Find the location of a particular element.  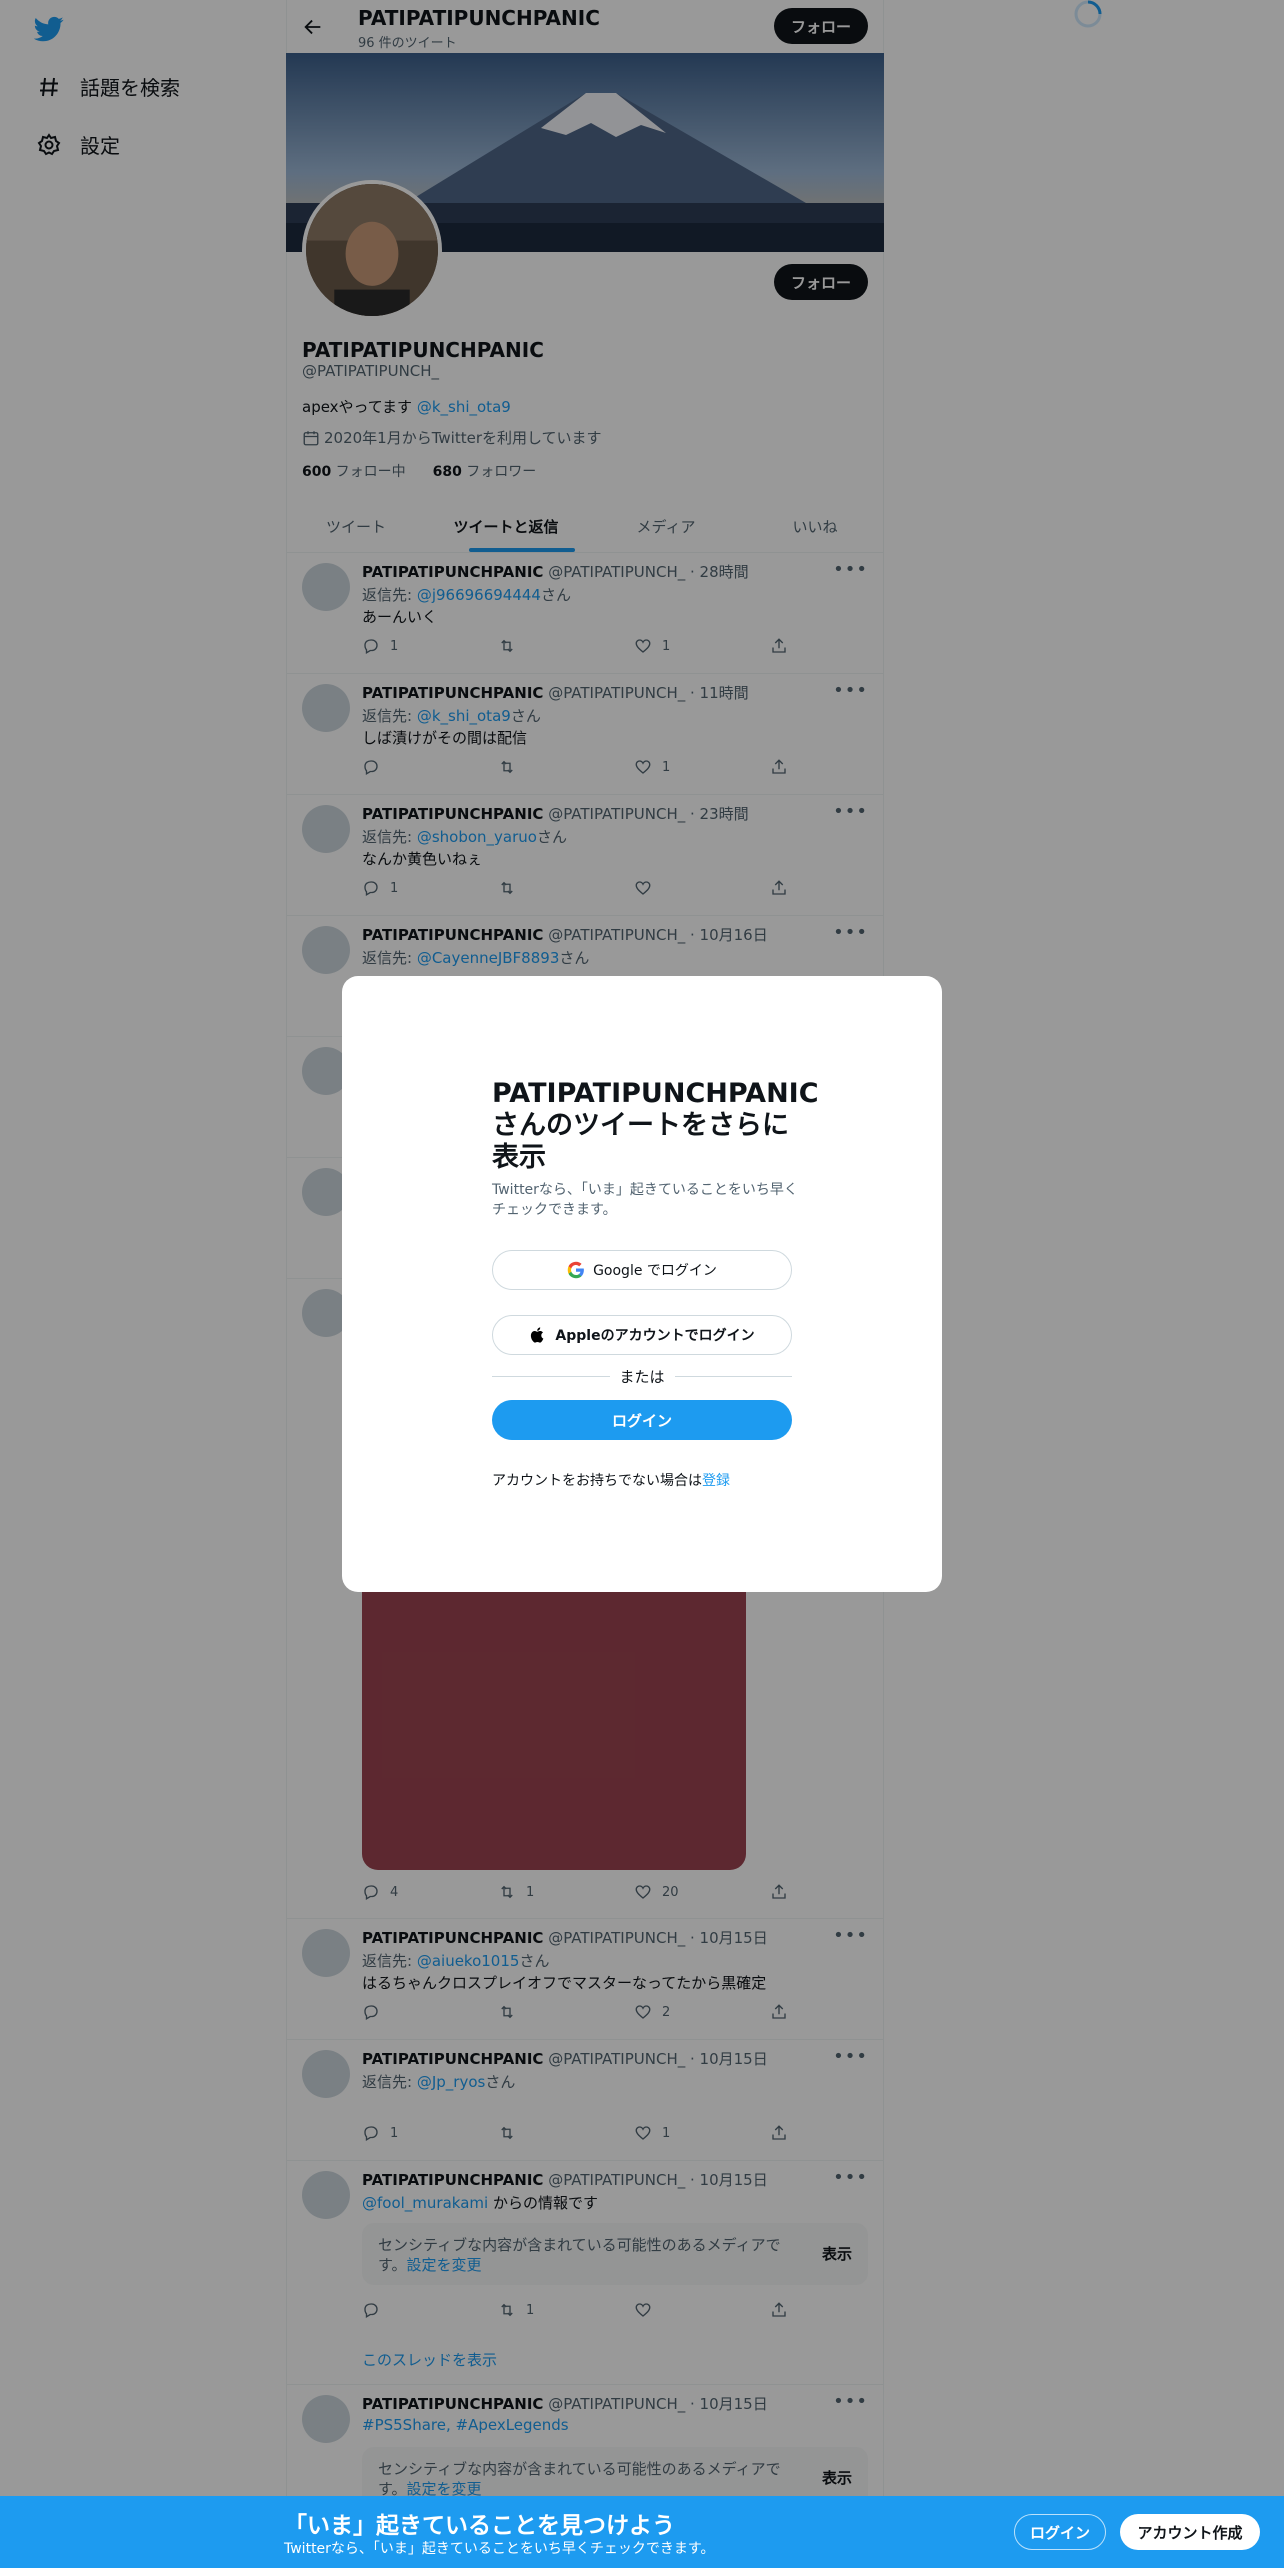

signup-link: 登録 is located at coordinates (716, 1481).